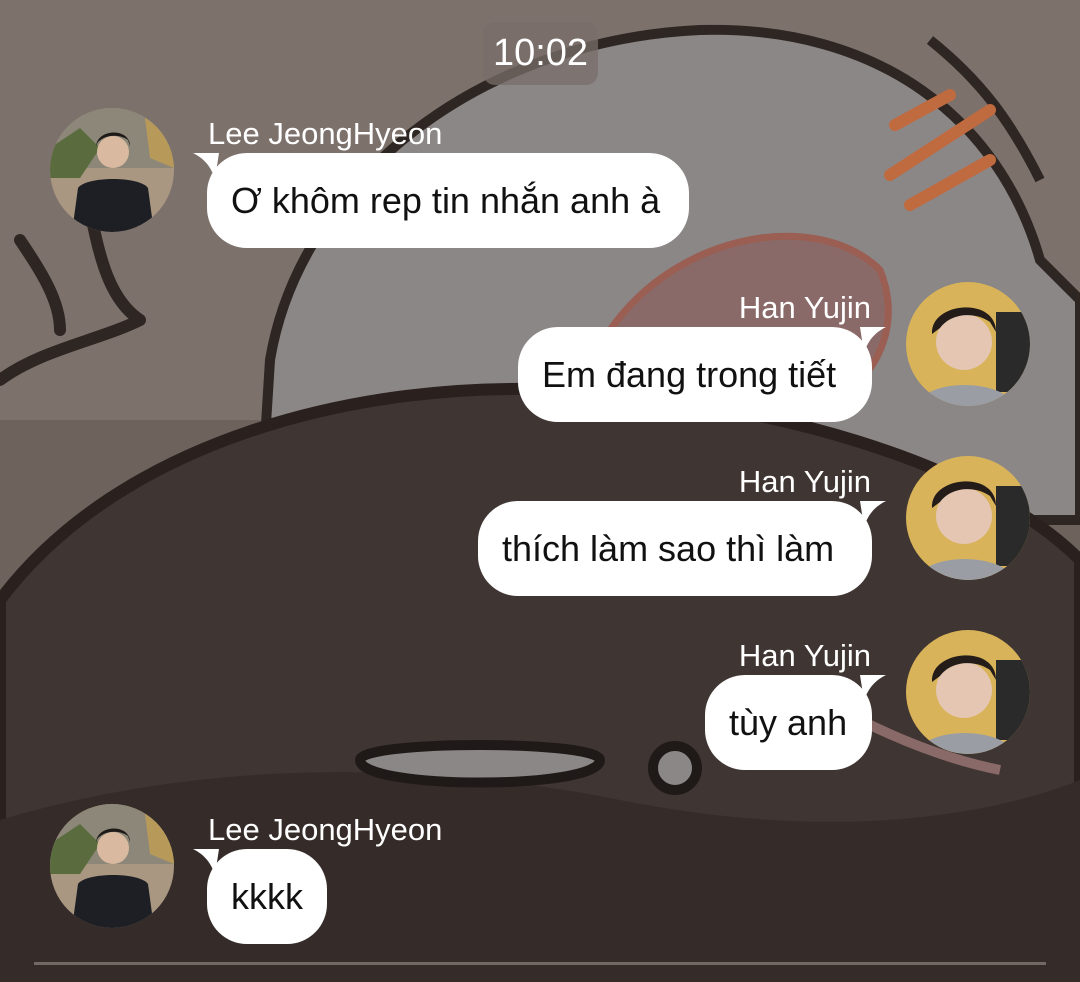 The image size is (1080, 982). I want to click on timestamp-pill: 10:02, so click(540, 53).